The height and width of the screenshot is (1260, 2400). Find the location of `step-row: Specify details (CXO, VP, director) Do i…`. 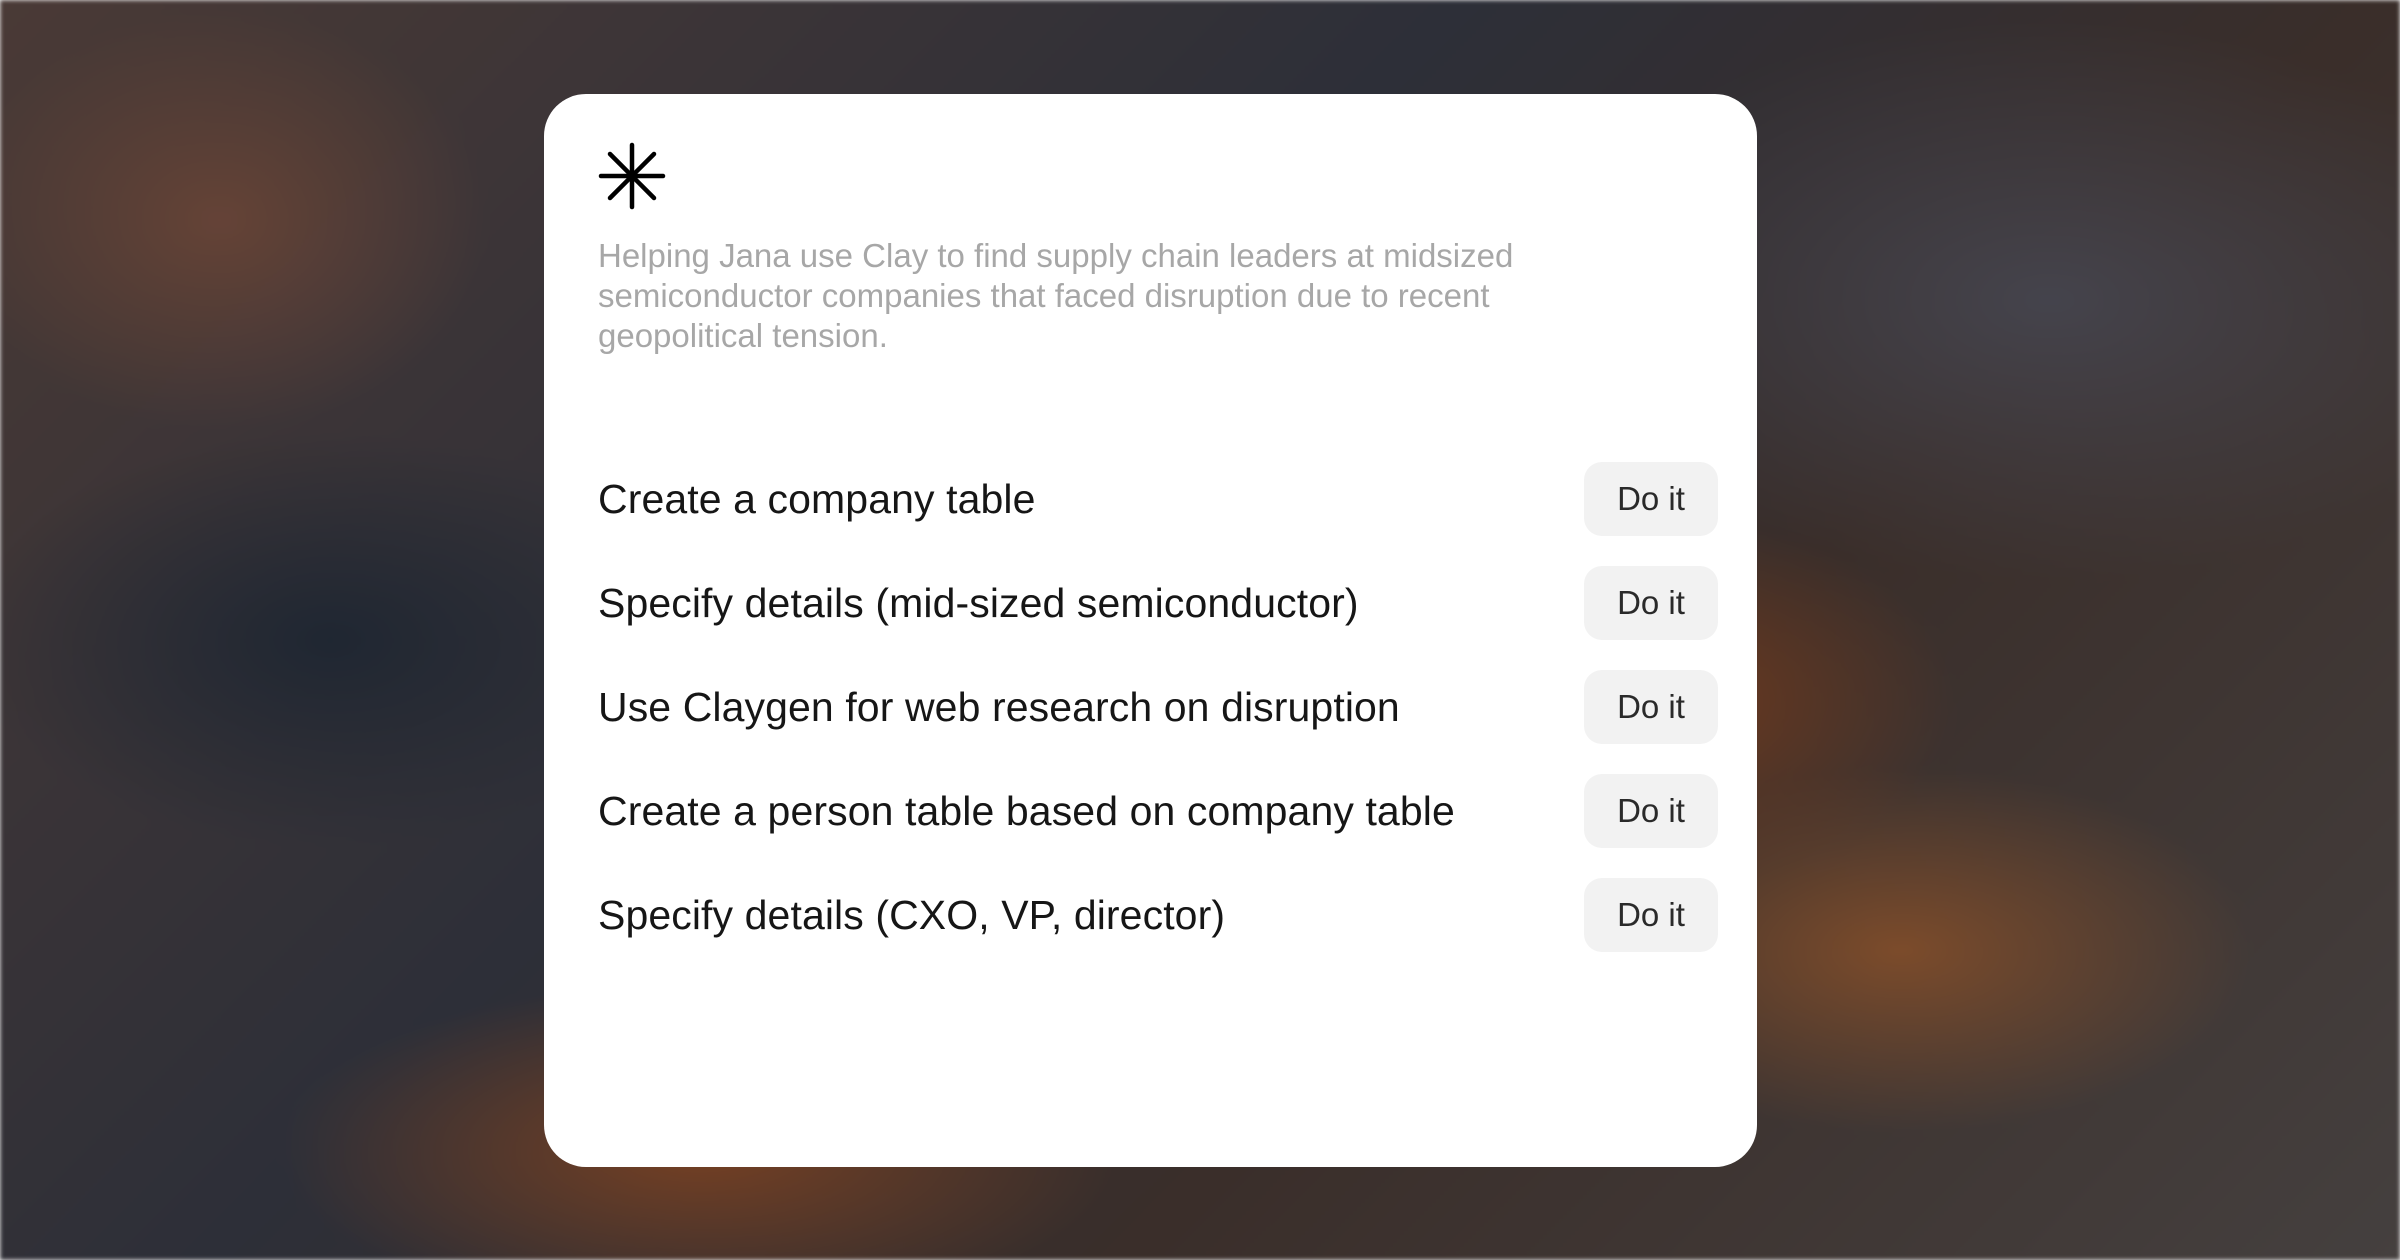

step-row: Specify details (CXO, VP, director) Do i… is located at coordinates (1158, 915).